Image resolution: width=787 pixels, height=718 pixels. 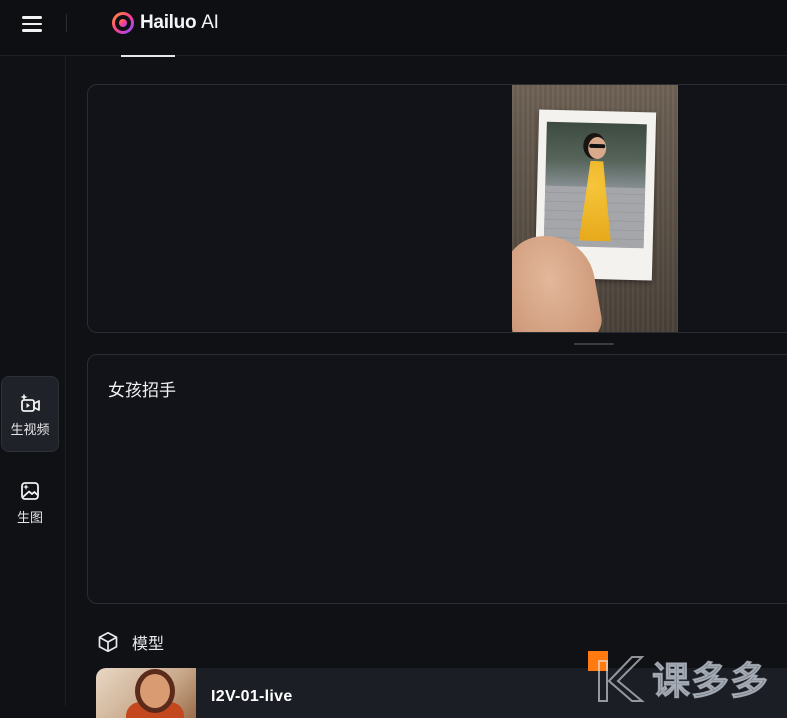 What do you see at coordinates (148, 643) in the screenshot?
I see `model-section-title: 模型` at bounding box center [148, 643].